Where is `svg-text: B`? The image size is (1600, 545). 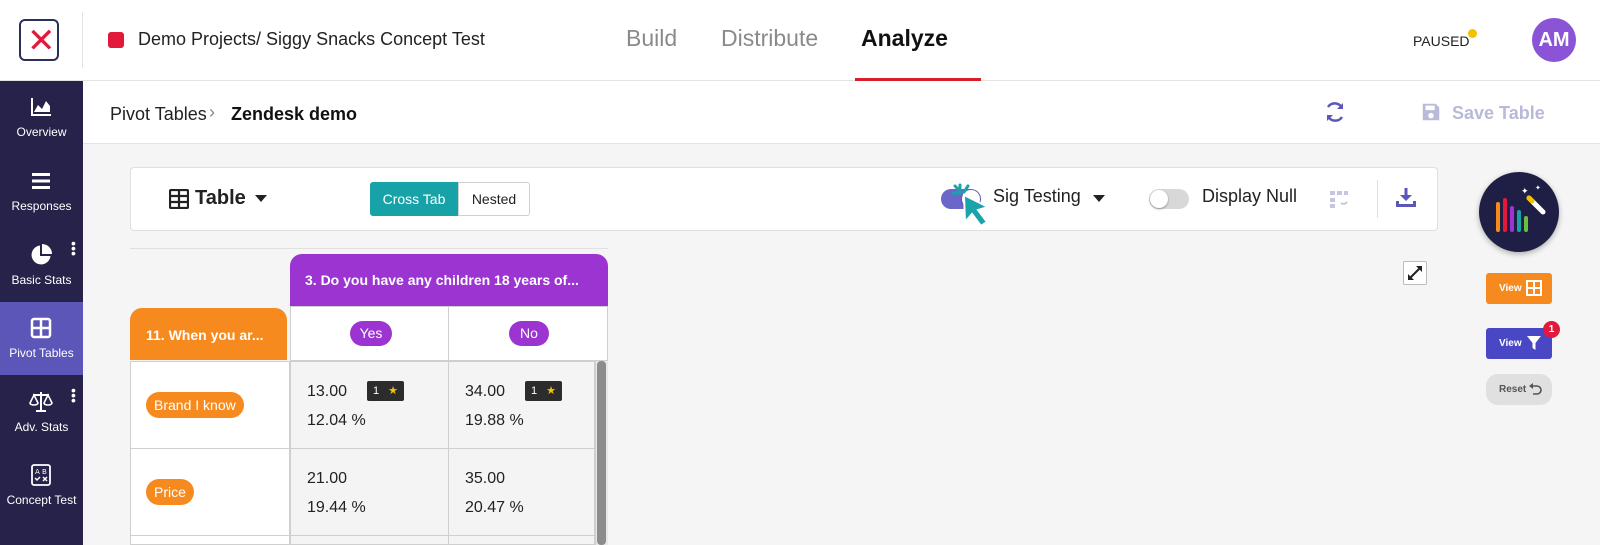
svg-text: B is located at coordinates (44, 472).